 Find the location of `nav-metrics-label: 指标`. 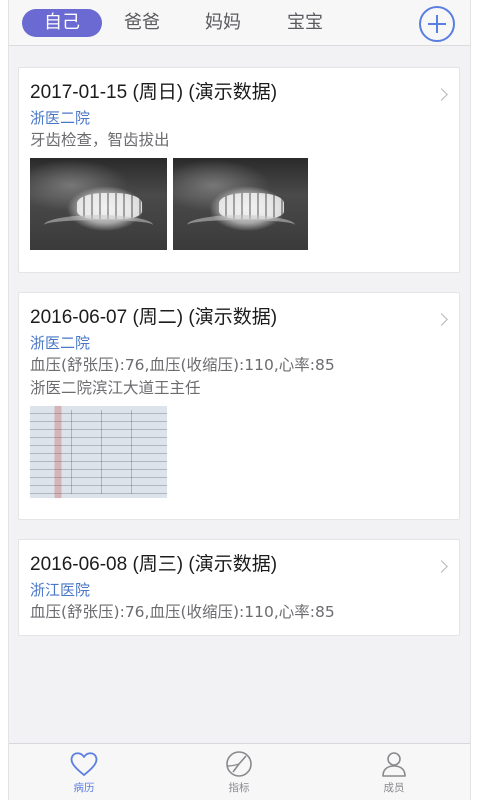

nav-metrics-label: 指标 is located at coordinates (239, 788).